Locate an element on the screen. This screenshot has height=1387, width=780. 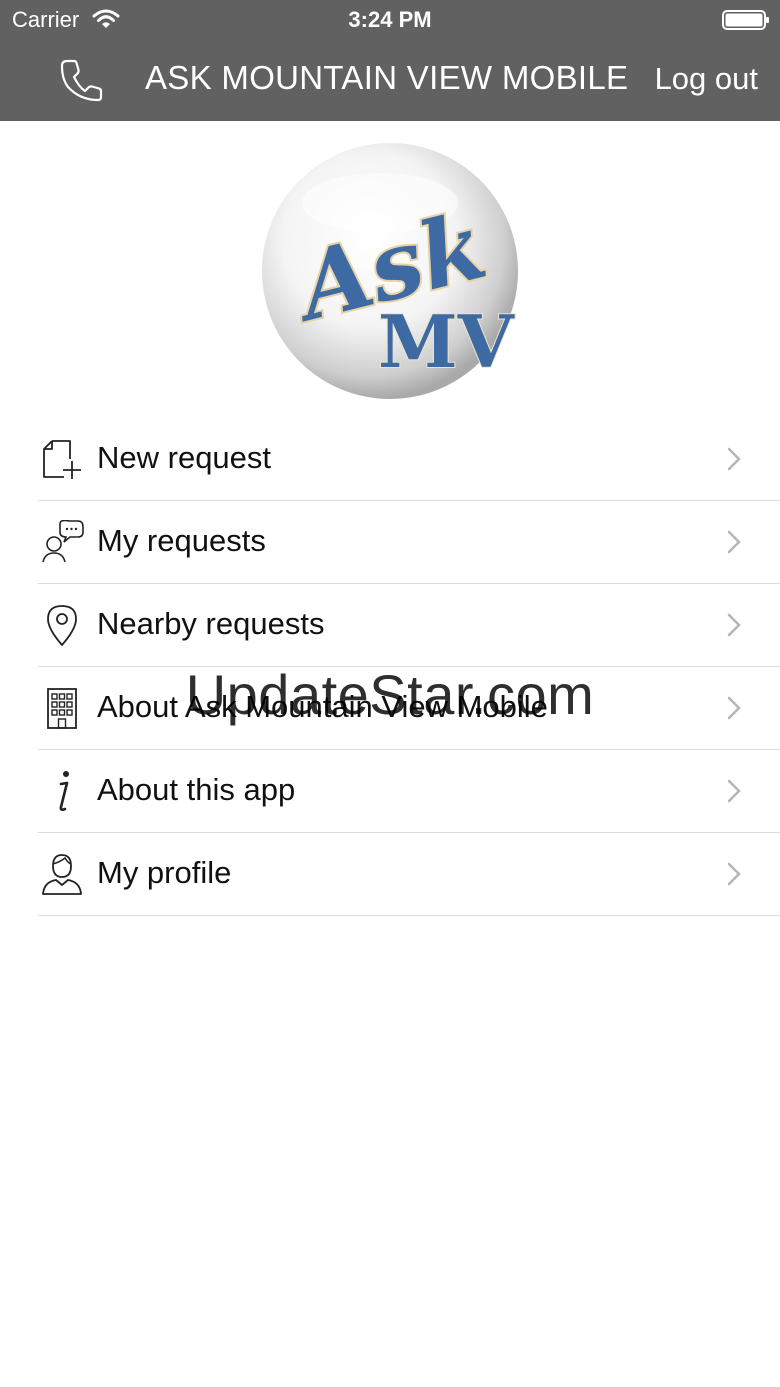
menu-item-label: My profile is located at coordinates (164, 872).